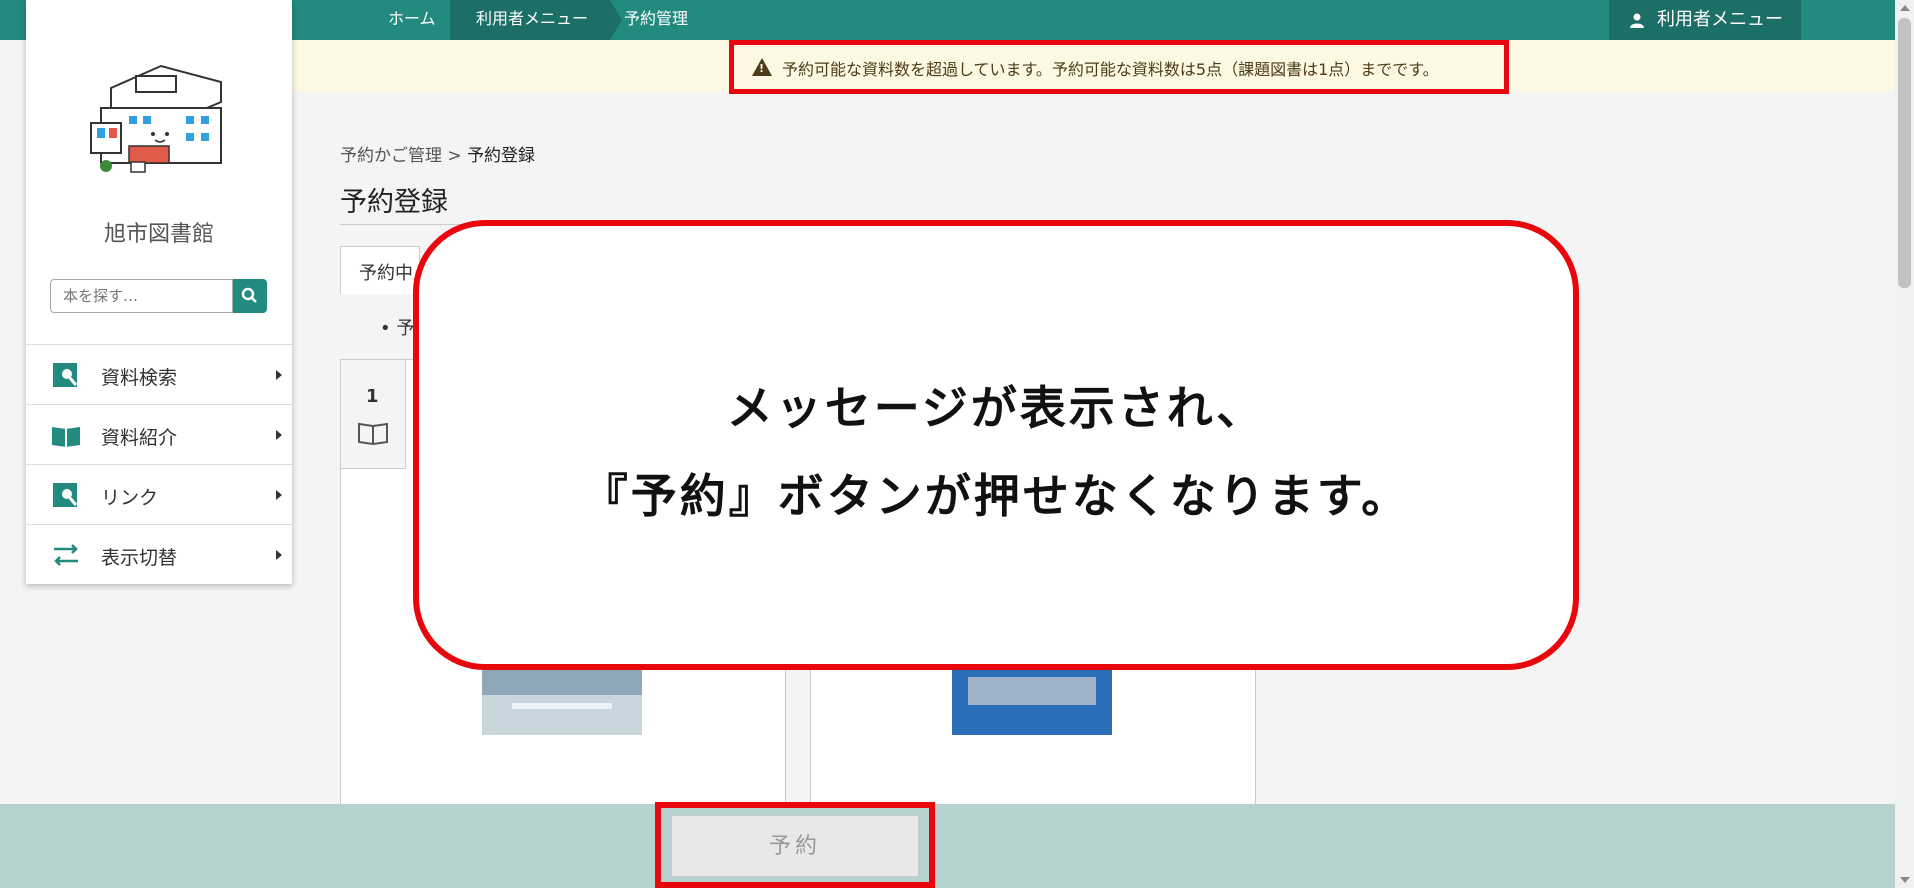  What do you see at coordinates (947, 846) in the screenshot?
I see `footer-bar` at bounding box center [947, 846].